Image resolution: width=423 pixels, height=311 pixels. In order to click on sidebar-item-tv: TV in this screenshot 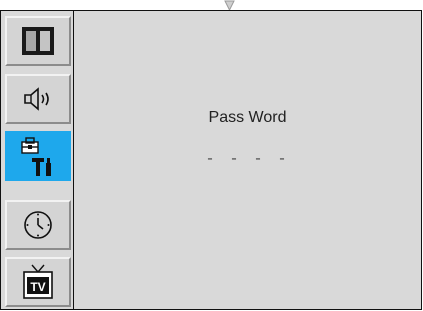, I will do `click(38, 282)`.